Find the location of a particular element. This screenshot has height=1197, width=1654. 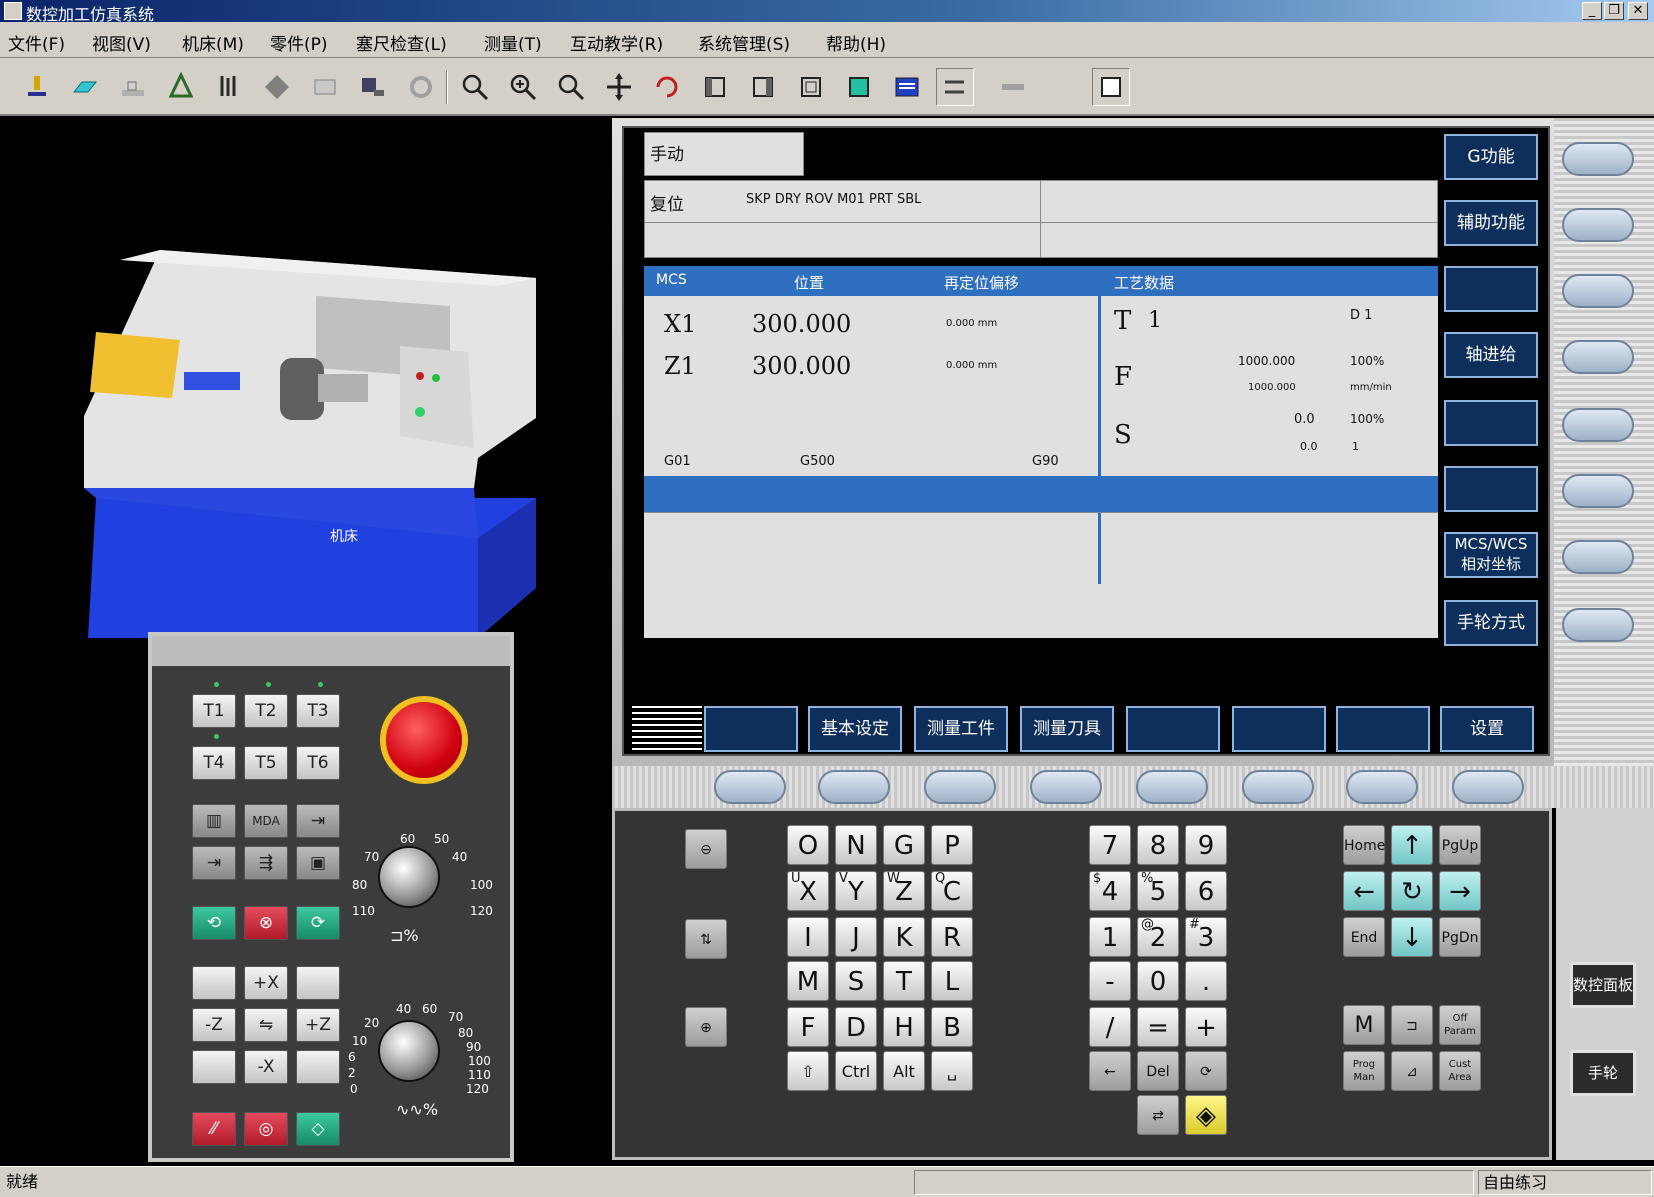

key-alt: Alt is located at coordinates (904, 1071).